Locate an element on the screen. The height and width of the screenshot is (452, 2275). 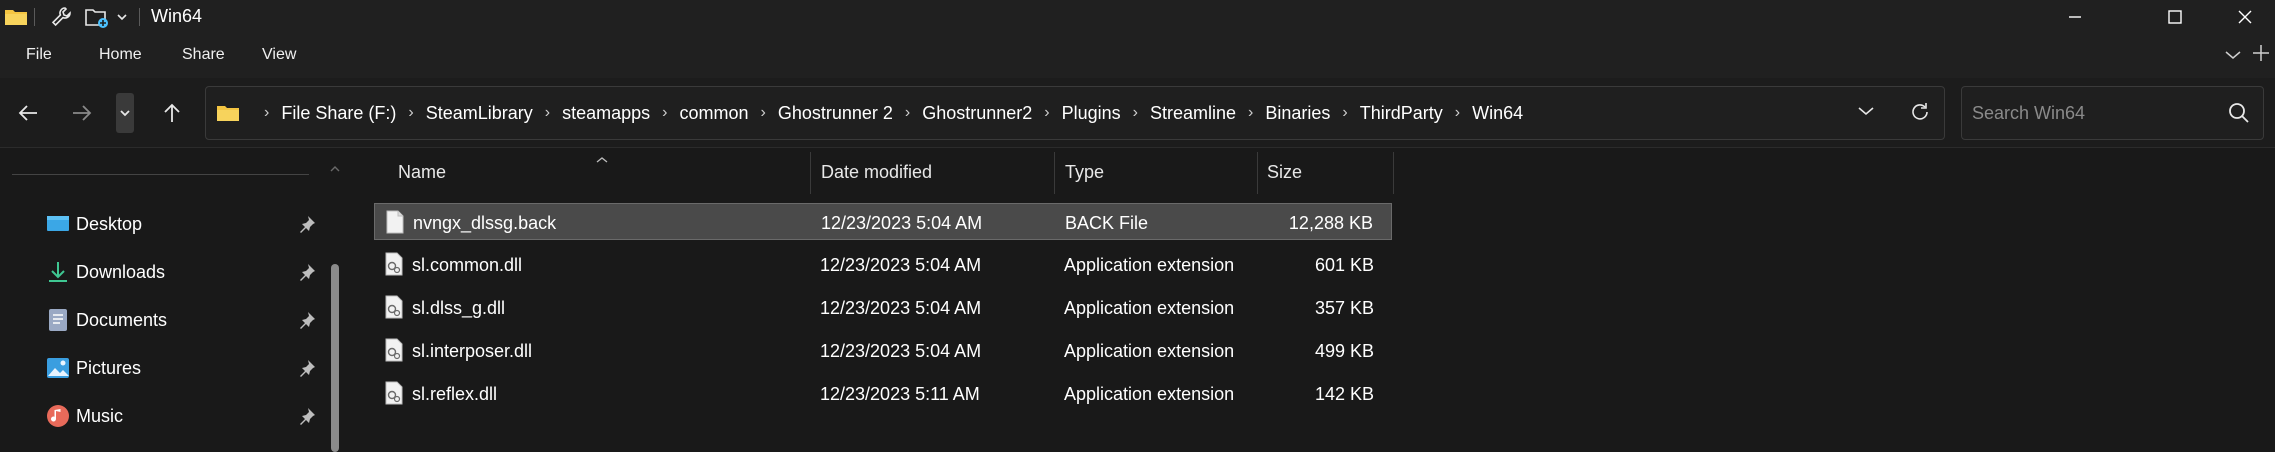
file-size: 601 KB is located at coordinates (1344, 265).